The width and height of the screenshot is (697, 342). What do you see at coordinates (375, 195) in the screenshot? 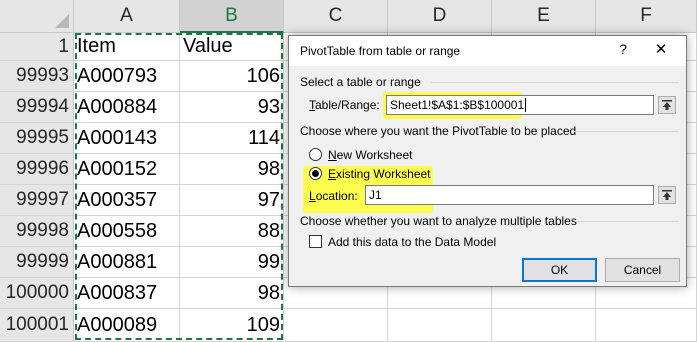
I see `location-value: J1` at bounding box center [375, 195].